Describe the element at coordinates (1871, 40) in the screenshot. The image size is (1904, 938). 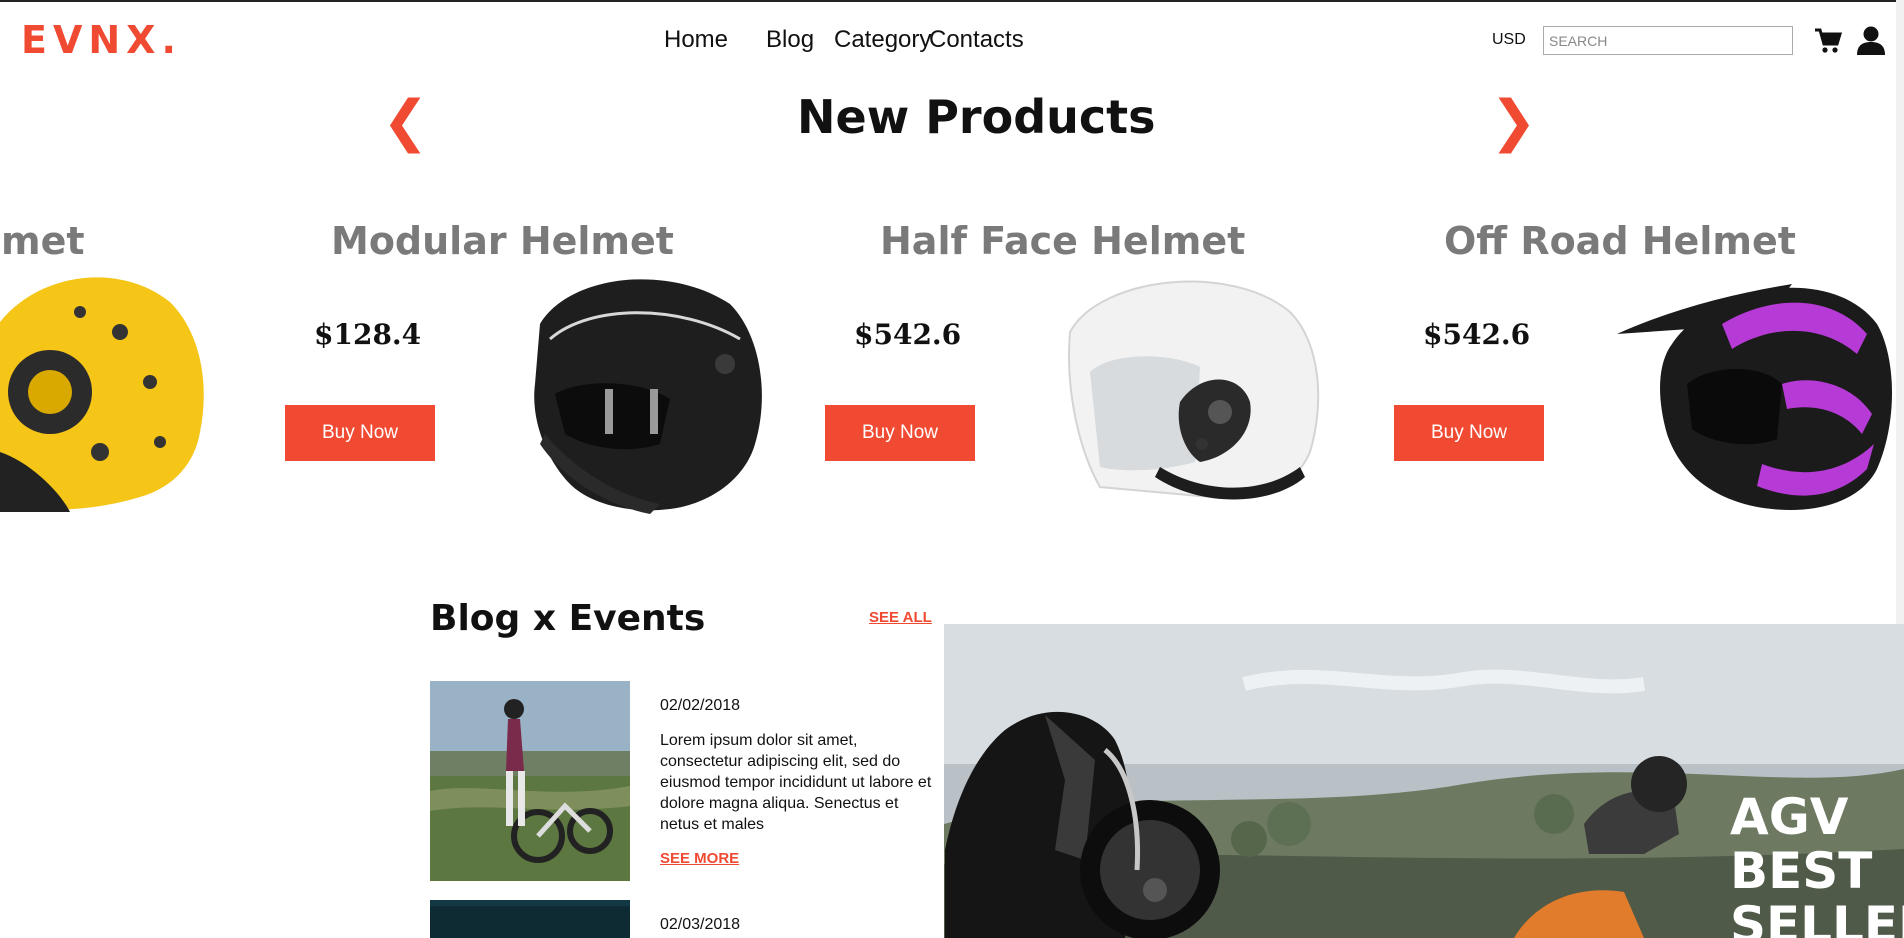
I see `user-icon` at that location.